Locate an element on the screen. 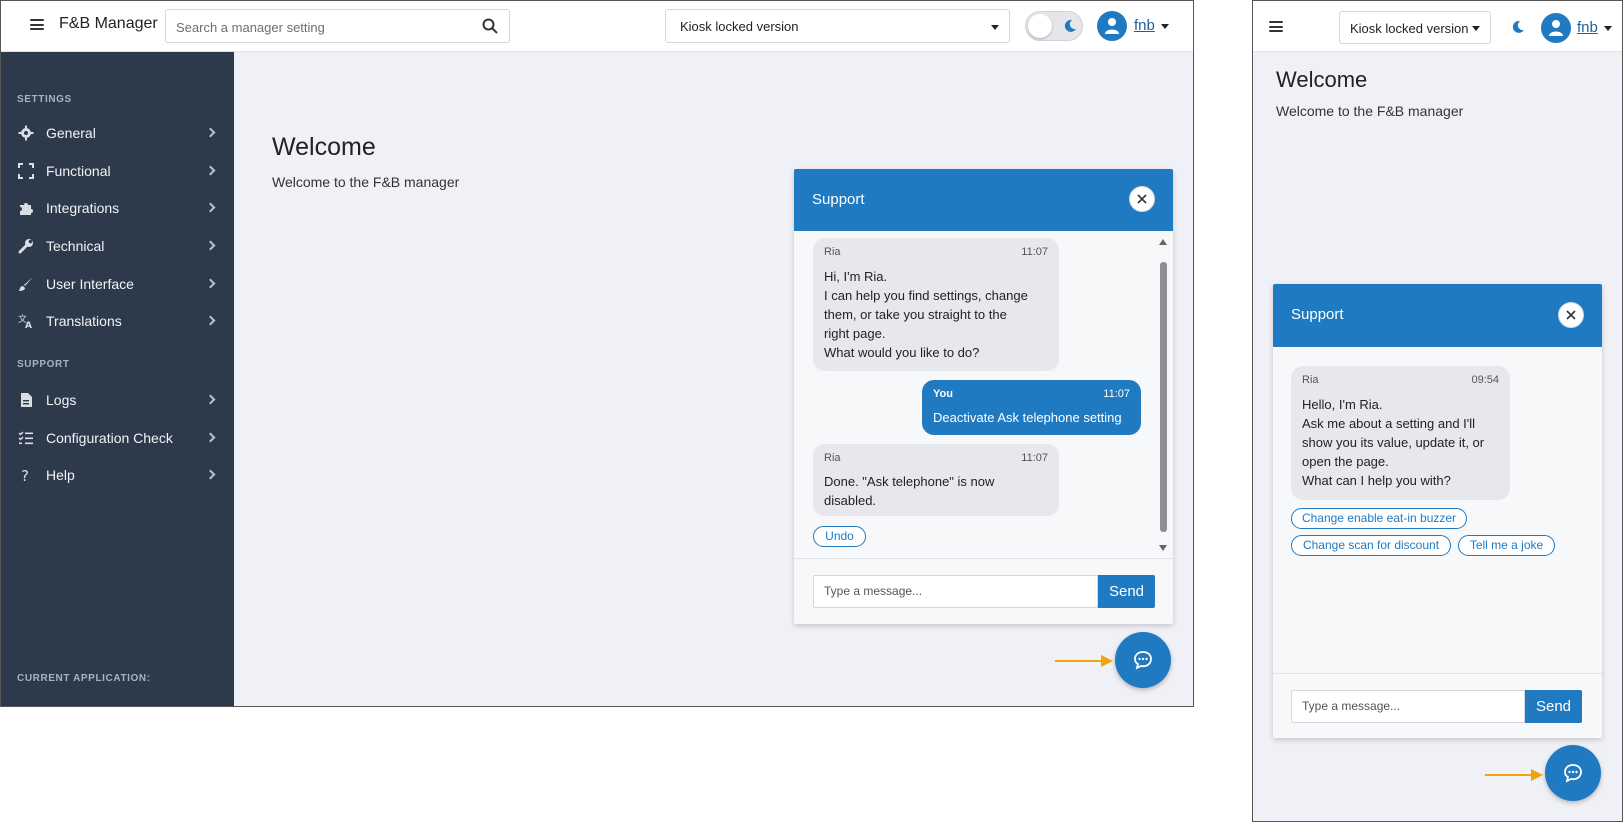 This screenshot has height=822, width=1623. scrollbar is located at coordinates (1163, 395).